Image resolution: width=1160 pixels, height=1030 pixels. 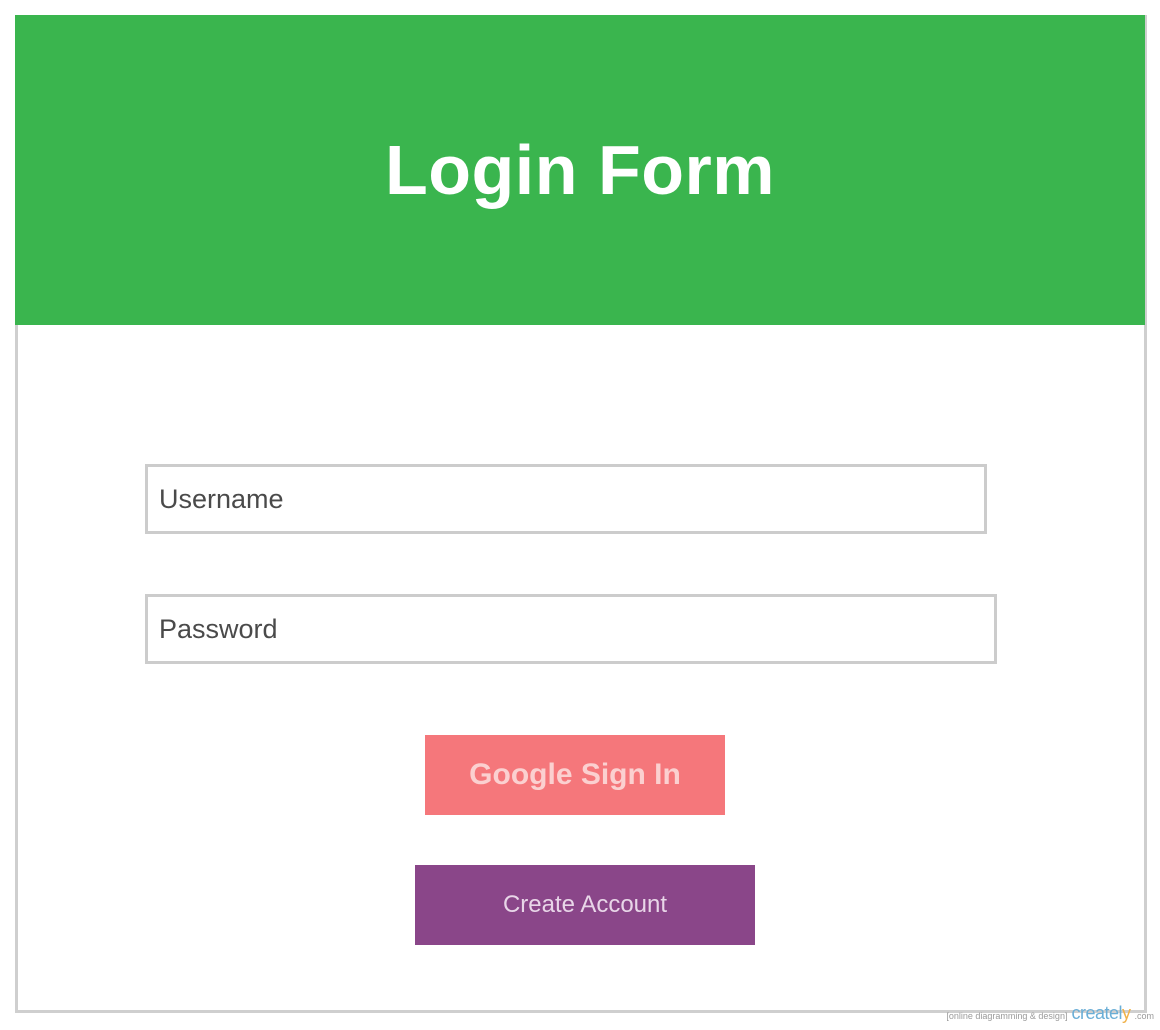 I want to click on username-input, so click(x=566, y=499).